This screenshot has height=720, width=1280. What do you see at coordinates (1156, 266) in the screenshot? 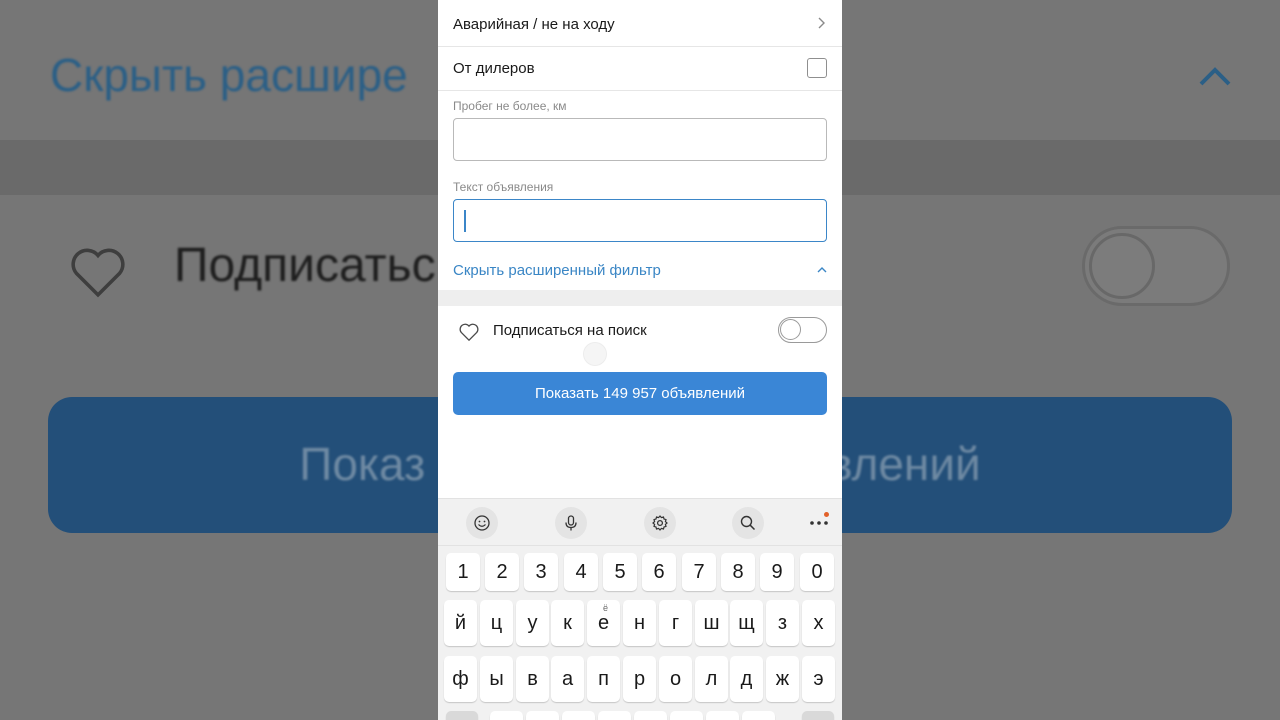
I see `bg-toggle` at bounding box center [1156, 266].